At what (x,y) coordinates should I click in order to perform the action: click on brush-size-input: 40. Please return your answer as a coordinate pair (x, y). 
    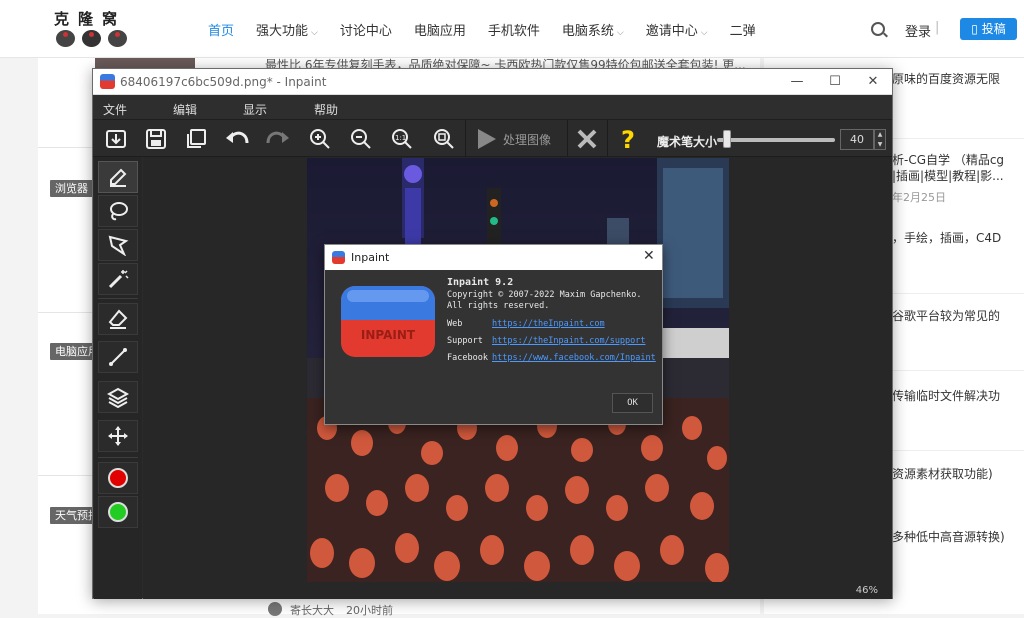
    Looking at the image, I should click on (857, 139).